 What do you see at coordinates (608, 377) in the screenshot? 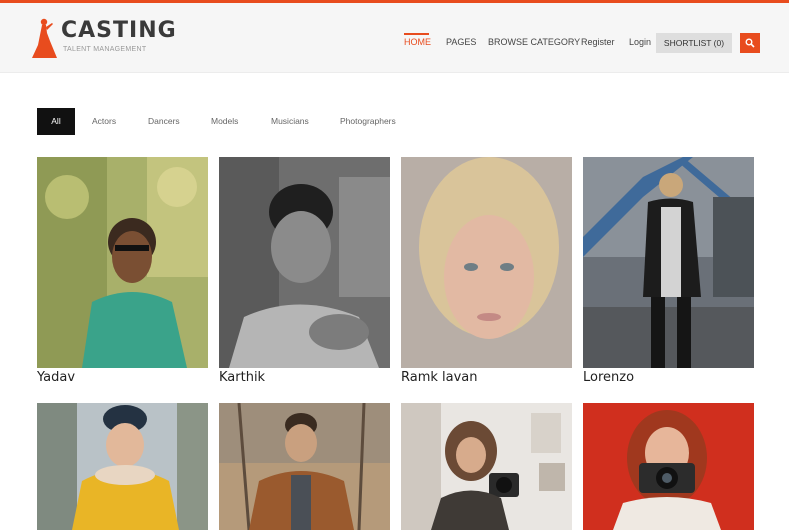
I see `talent-name: Lorenzo` at bounding box center [608, 377].